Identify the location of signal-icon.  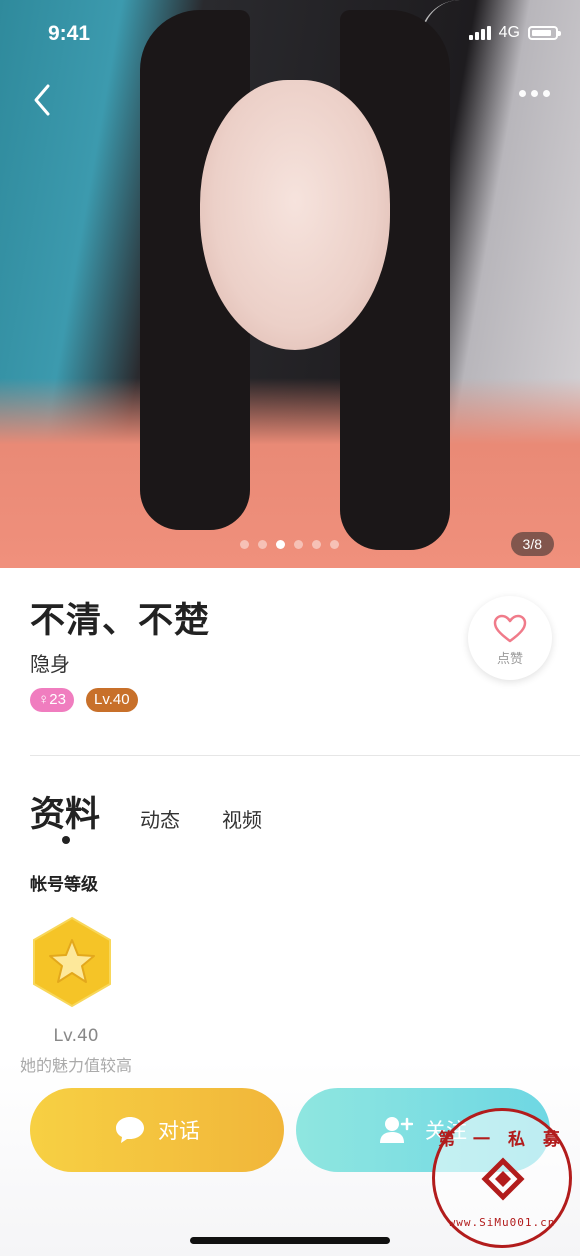
(479, 33).